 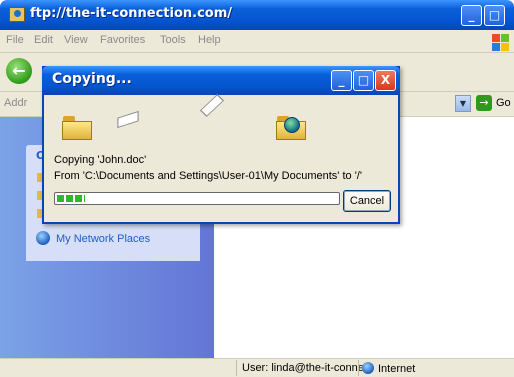 What do you see at coordinates (303, 368) in the screenshot?
I see `status-user: User: linda@the-it-conne` at bounding box center [303, 368].